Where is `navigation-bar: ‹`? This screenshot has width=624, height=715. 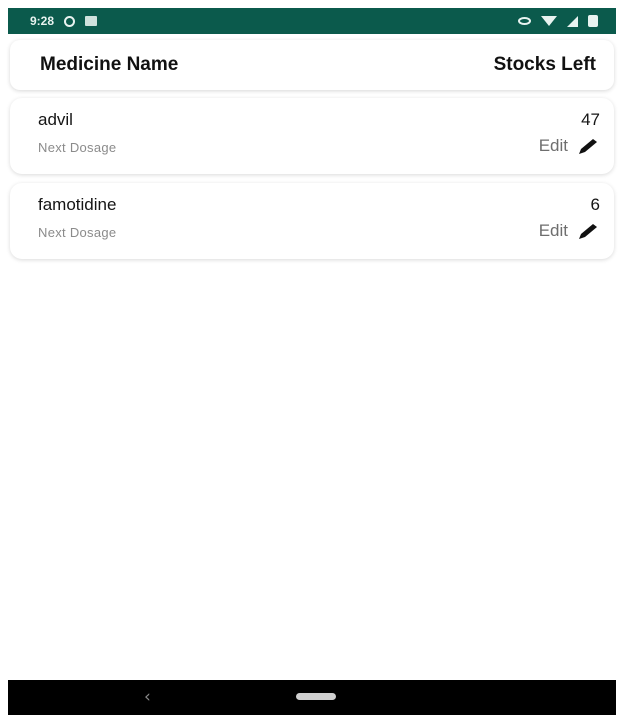
navigation-bar: ‹ is located at coordinates (312, 697).